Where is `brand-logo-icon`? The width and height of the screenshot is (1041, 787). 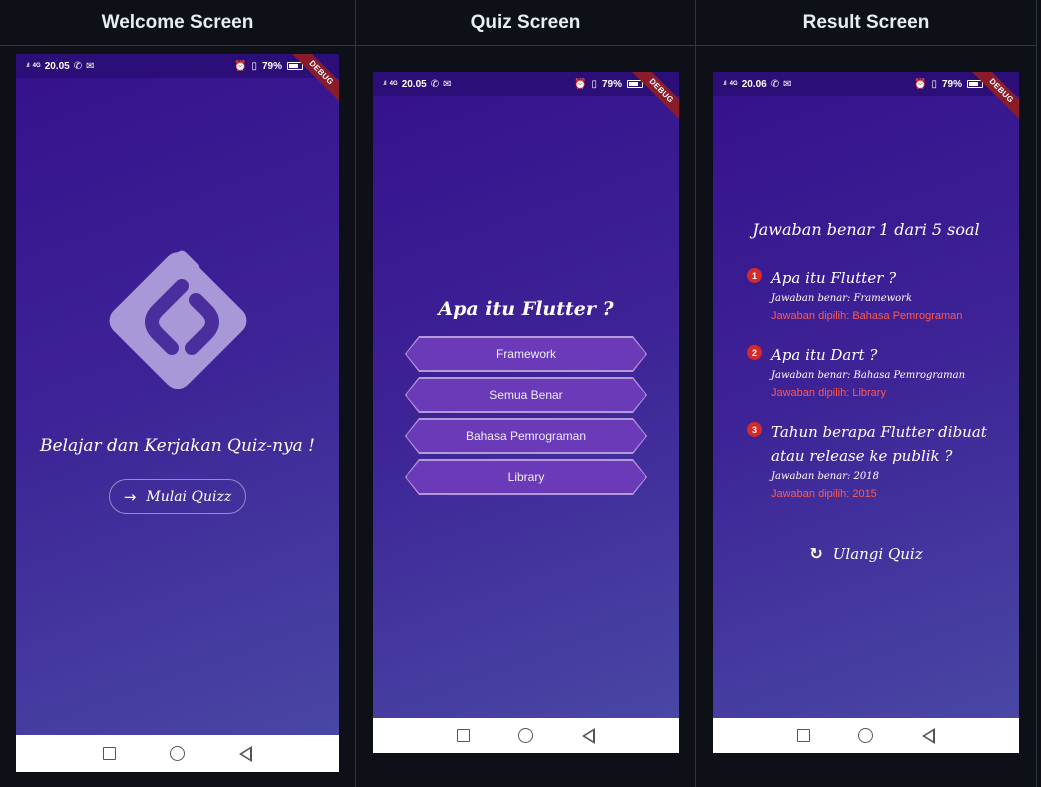
brand-logo-icon is located at coordinates (178, 320).